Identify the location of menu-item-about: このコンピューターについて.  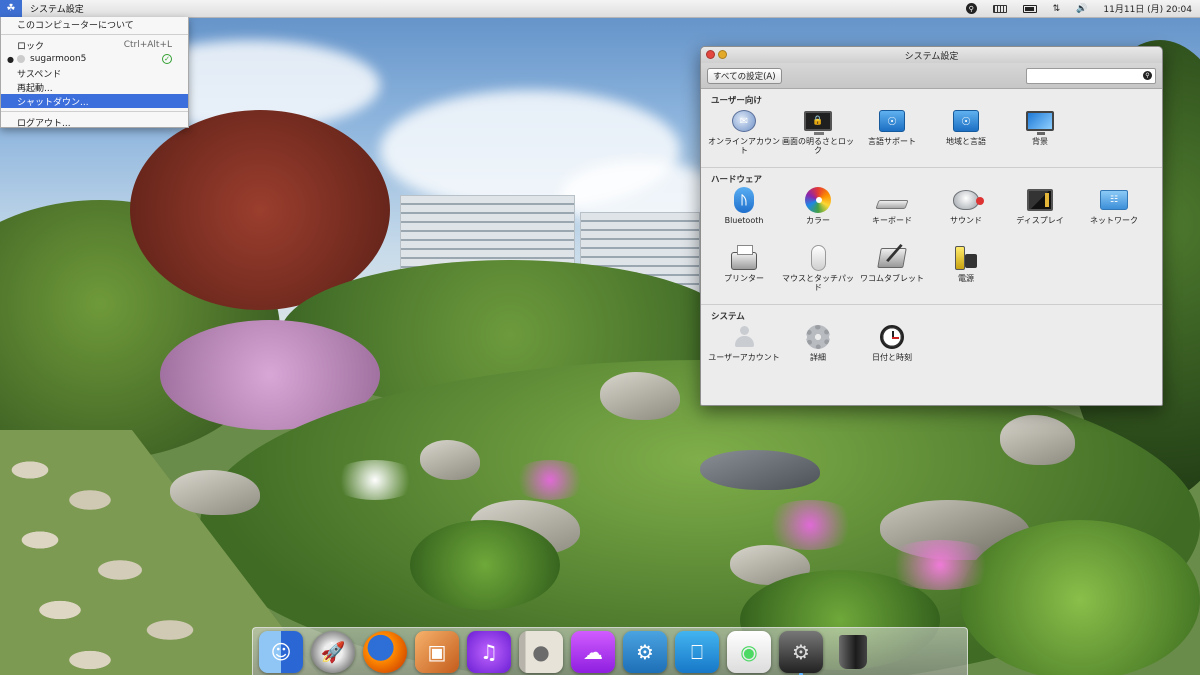
(94, 24).